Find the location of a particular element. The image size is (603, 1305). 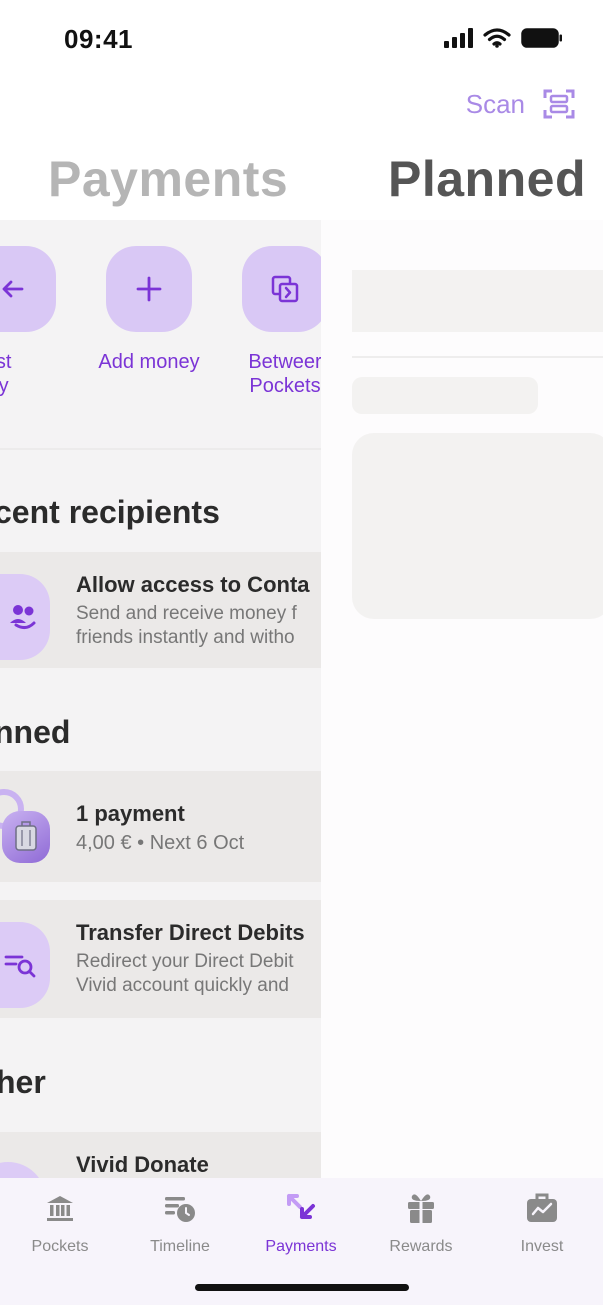

timeline-clock-icon is located at coordinates (180, 1209).